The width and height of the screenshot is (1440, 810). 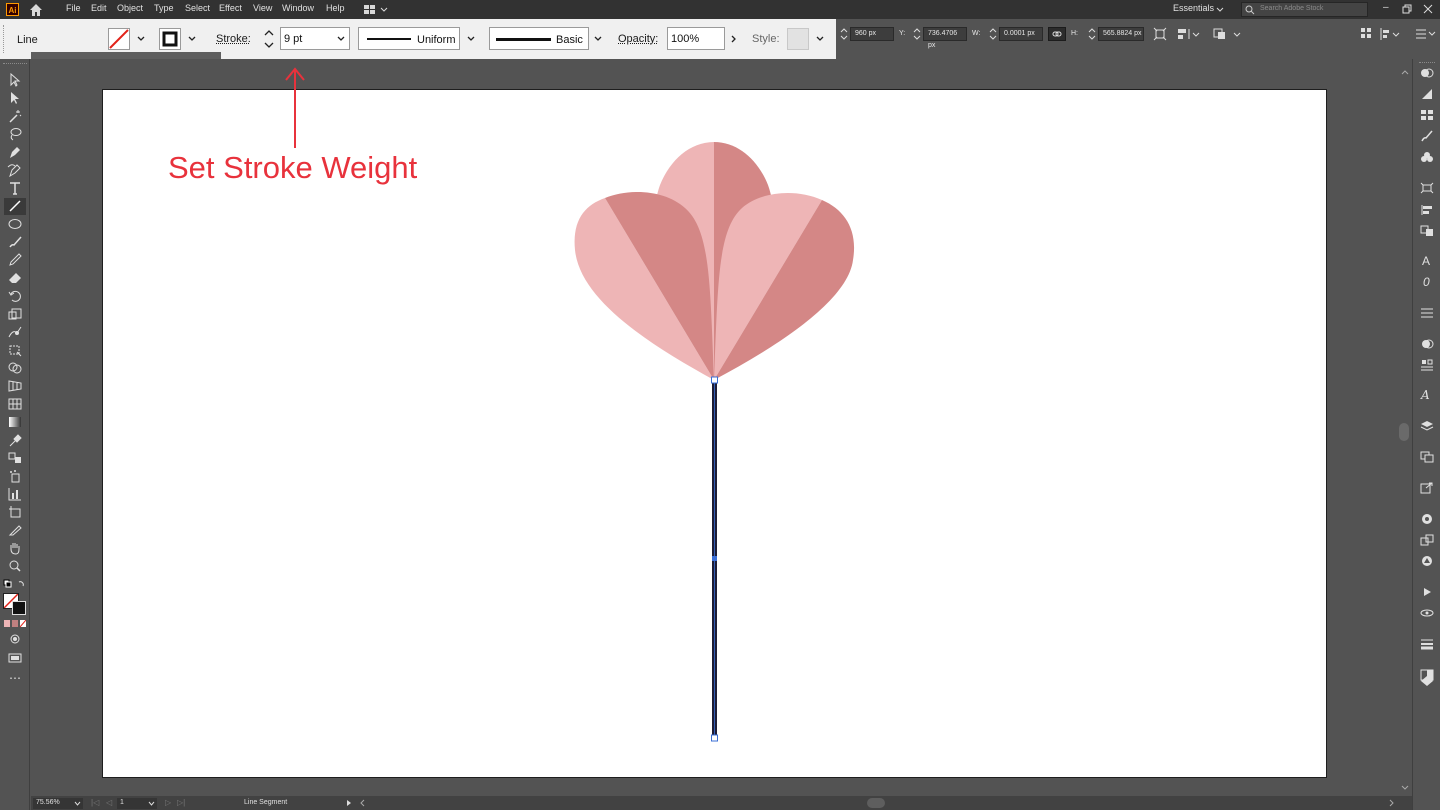 I want to click on menu-window: Window, so click(x=298, y=8).